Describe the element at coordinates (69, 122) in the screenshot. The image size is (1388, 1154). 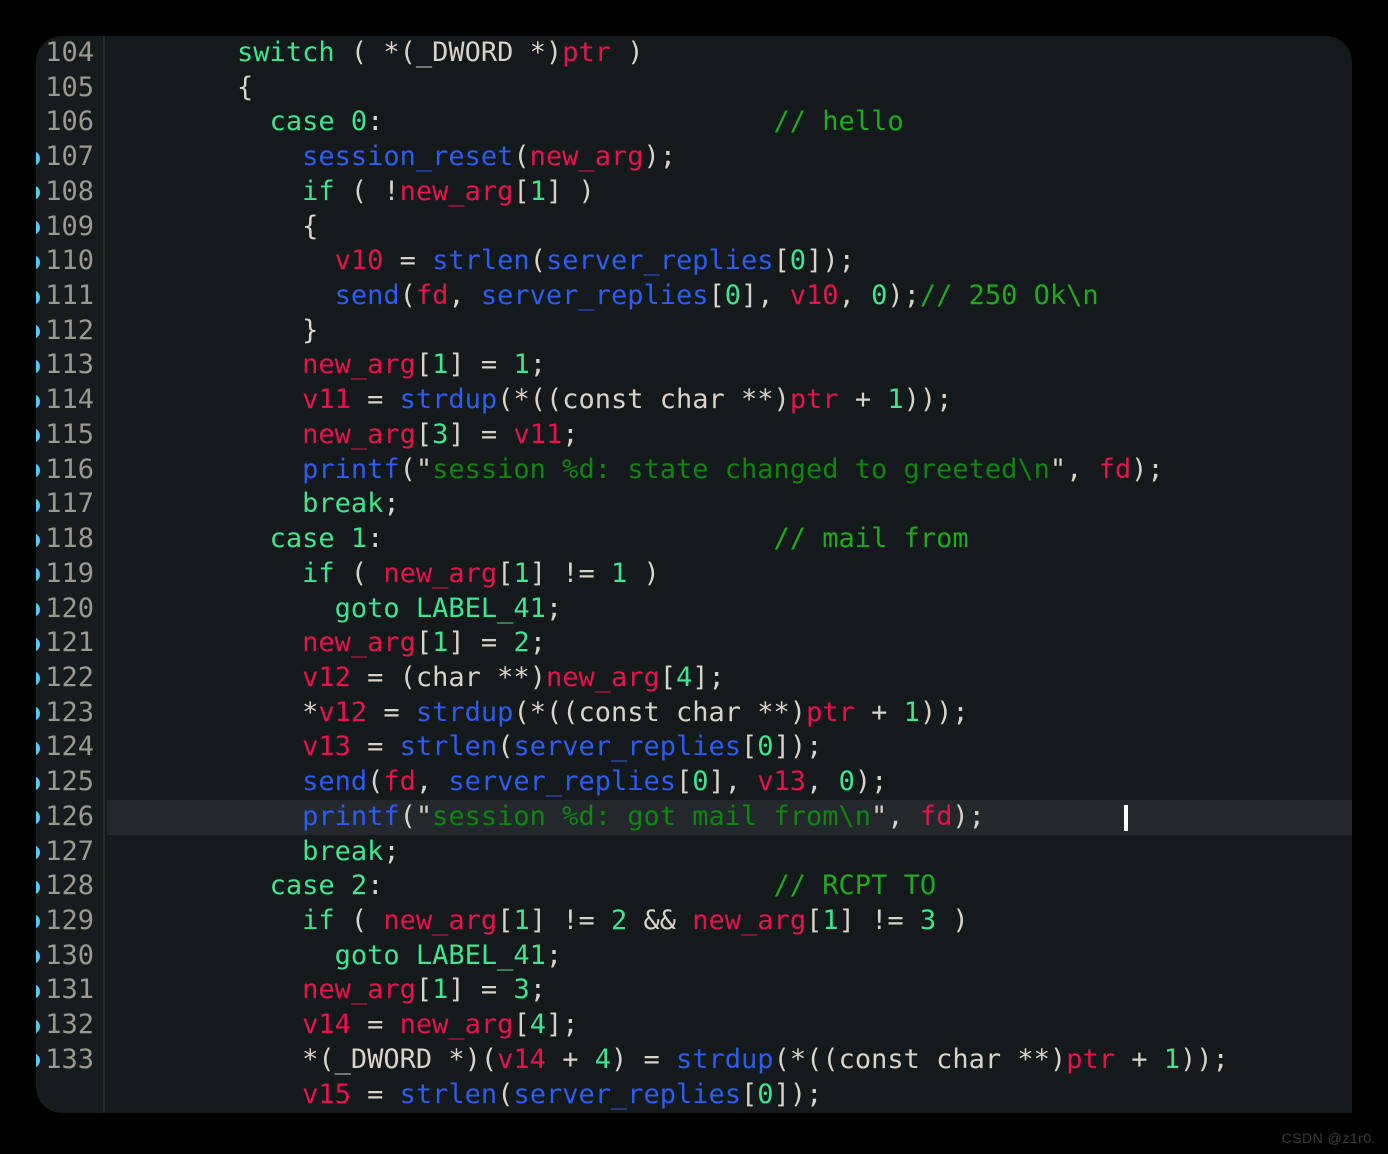
I see `gutter-row: 106` at that location.